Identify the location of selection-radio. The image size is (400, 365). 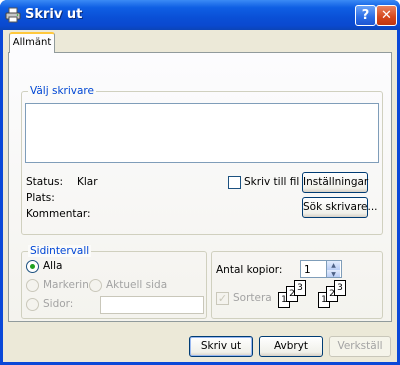
(32, 285).